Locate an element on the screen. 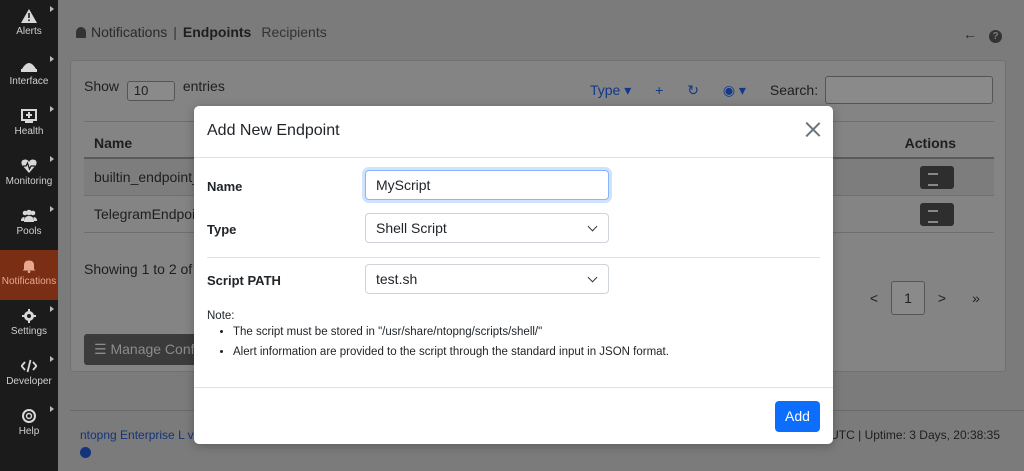 The height and width of the screenshot is (471, 1024). column-header-actions: Actions is located at coordinates (930, 143).